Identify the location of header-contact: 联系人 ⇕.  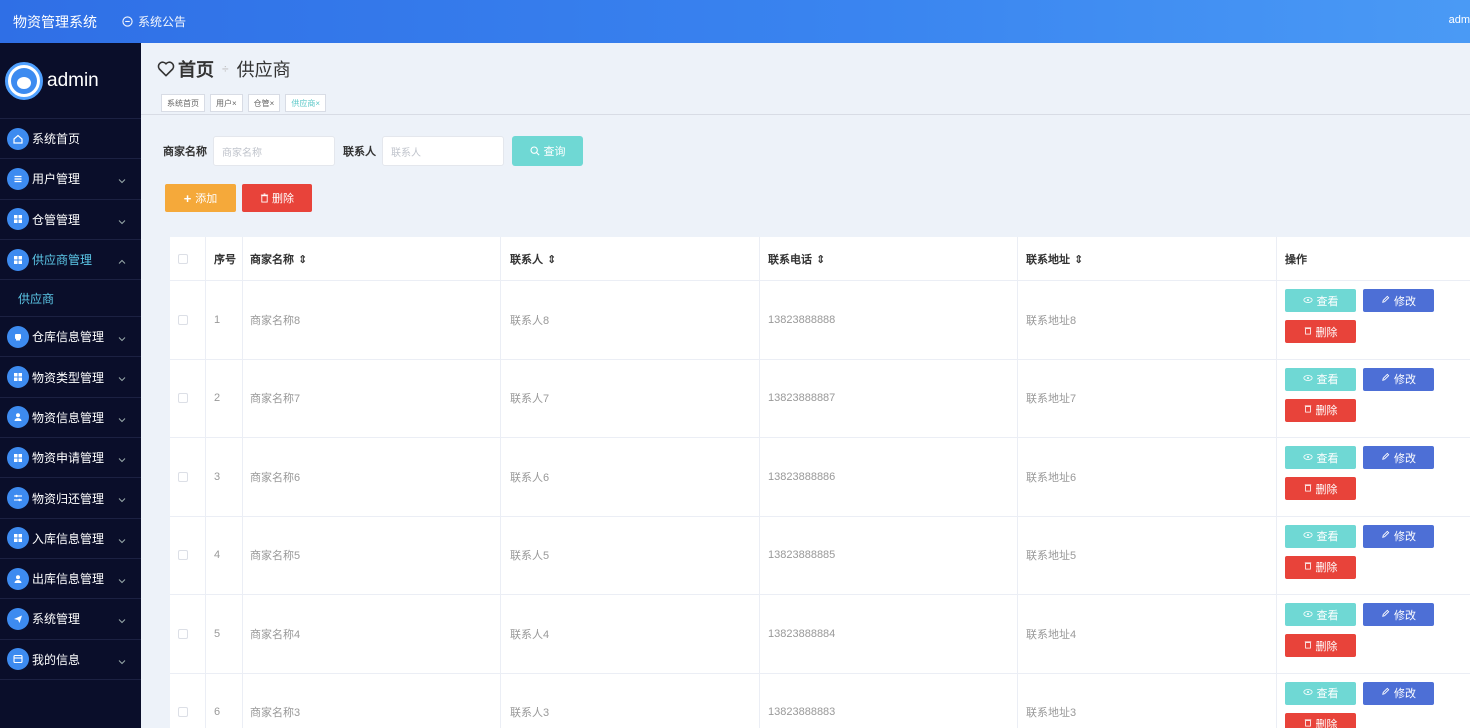
(533, 259).